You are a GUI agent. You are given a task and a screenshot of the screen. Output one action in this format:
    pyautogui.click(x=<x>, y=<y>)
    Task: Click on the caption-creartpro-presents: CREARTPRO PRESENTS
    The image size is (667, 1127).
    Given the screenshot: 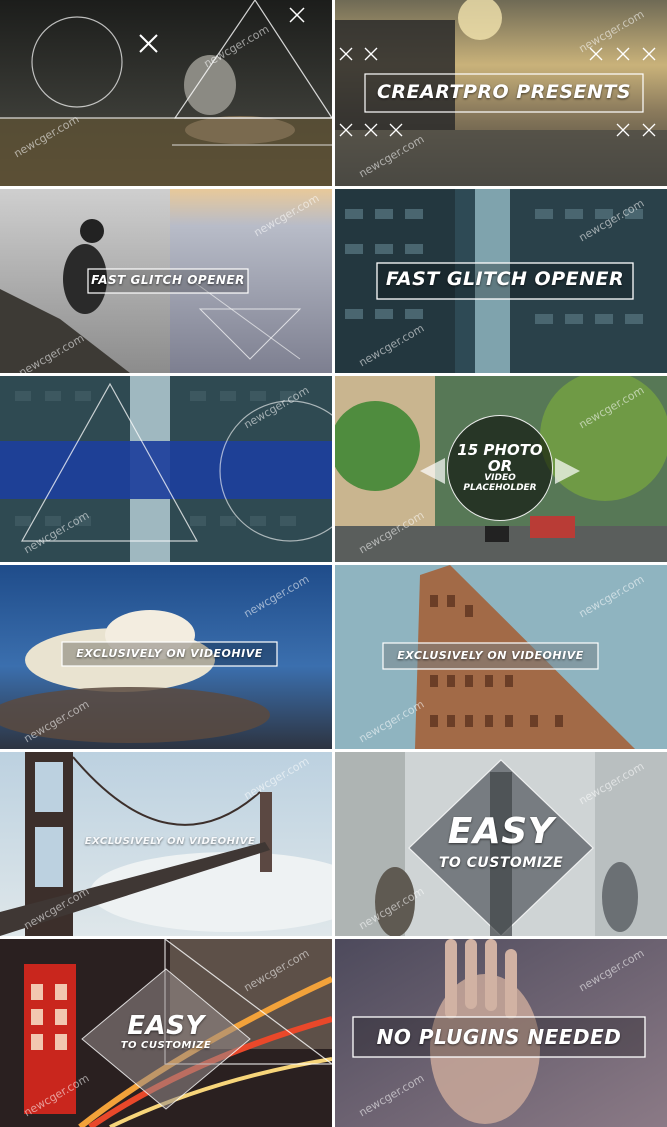 What is the action you would take?
    pyautogui.click(x=504, y=92)
    